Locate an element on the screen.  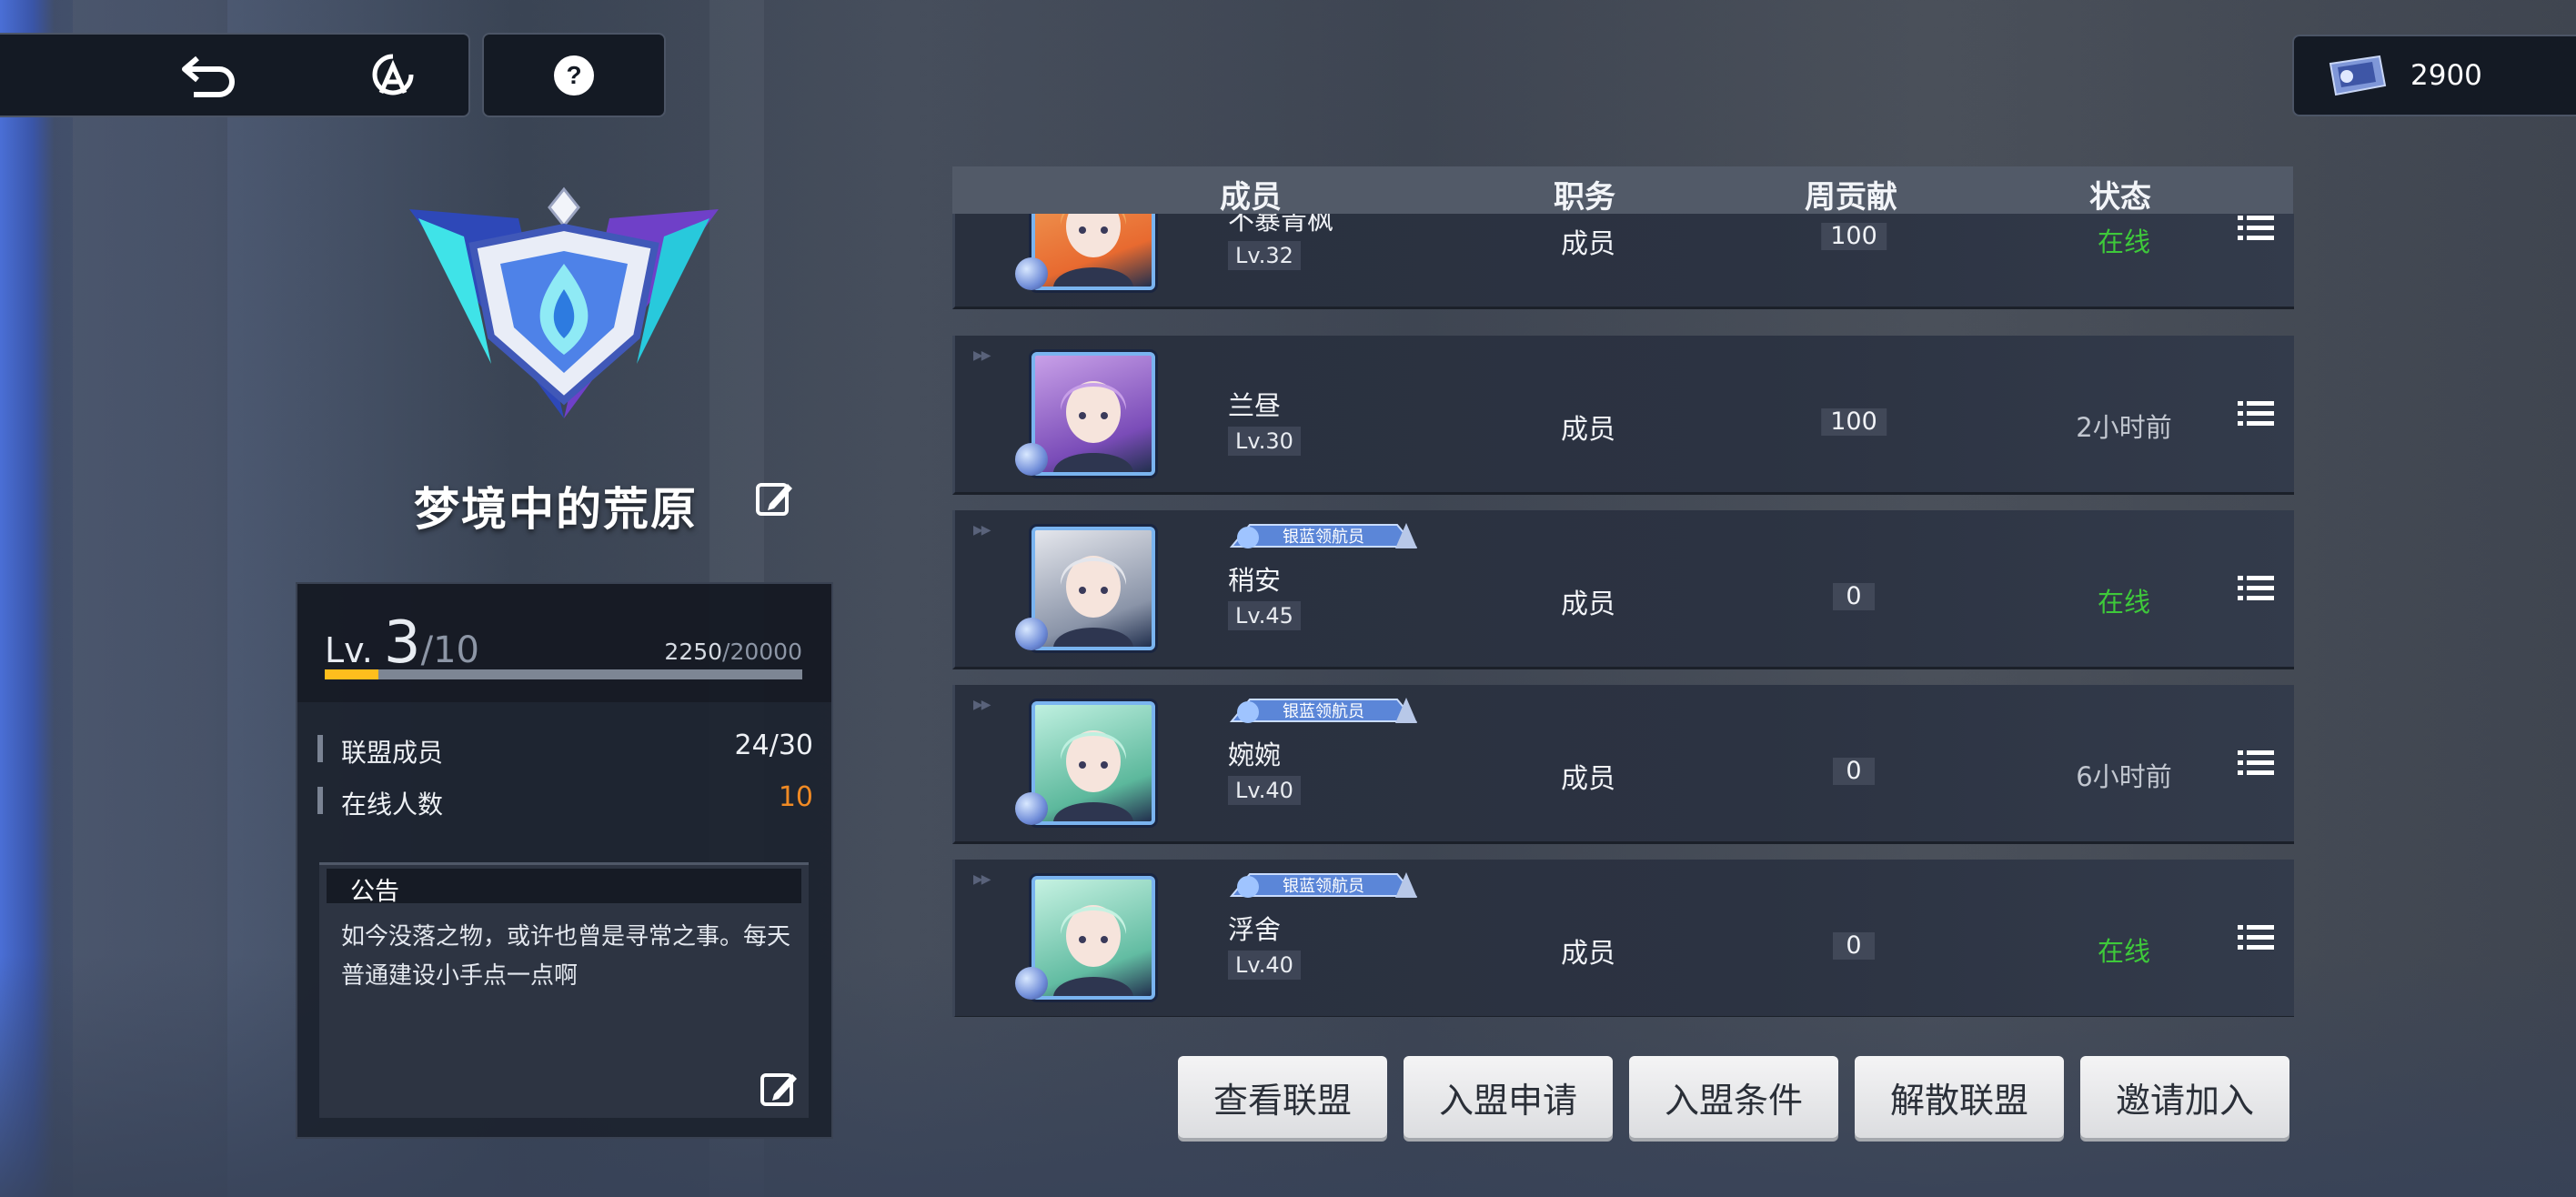
alliance-name: 梦境中的荒原 is located at coordinates (556, 509).